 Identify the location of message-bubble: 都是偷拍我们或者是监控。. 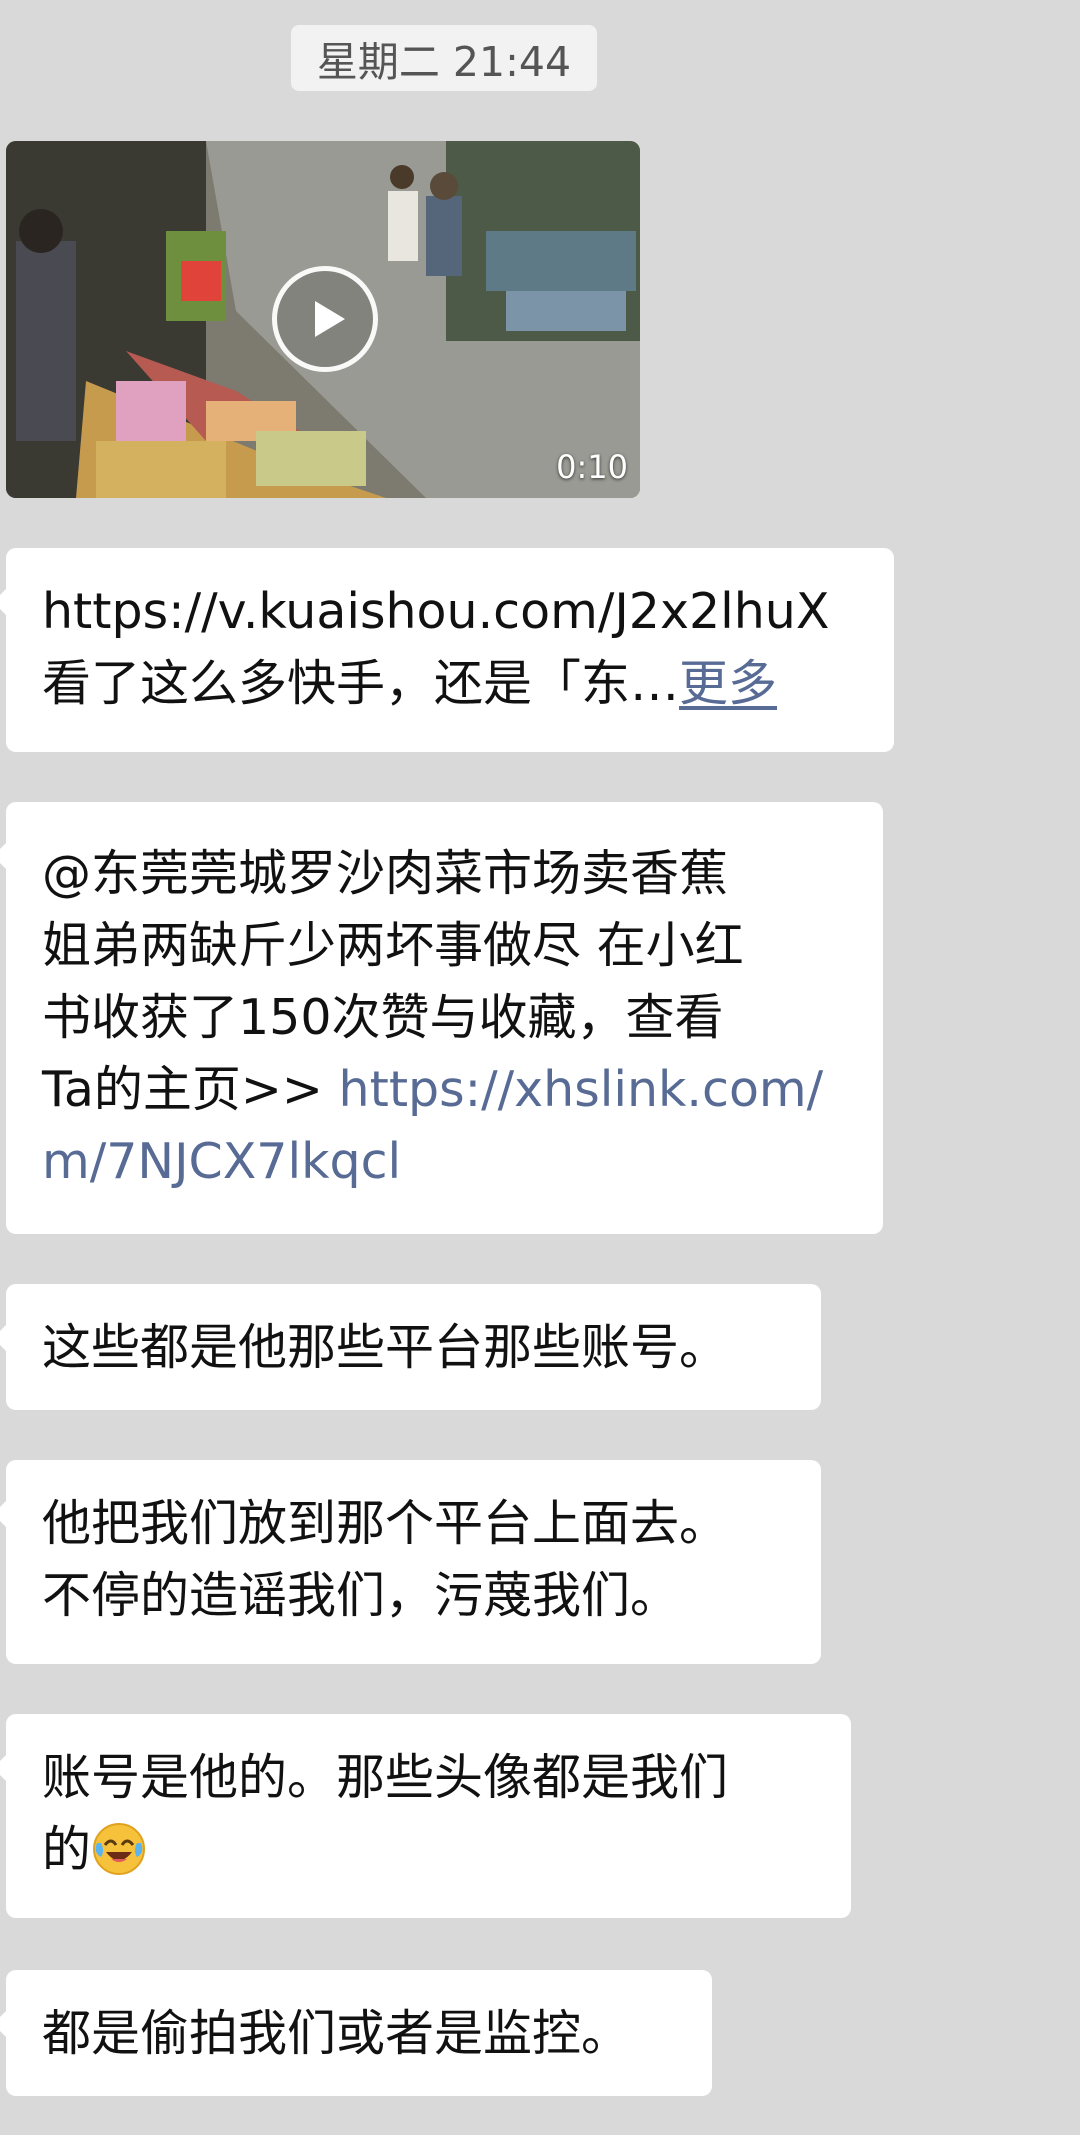
(356, 2033).